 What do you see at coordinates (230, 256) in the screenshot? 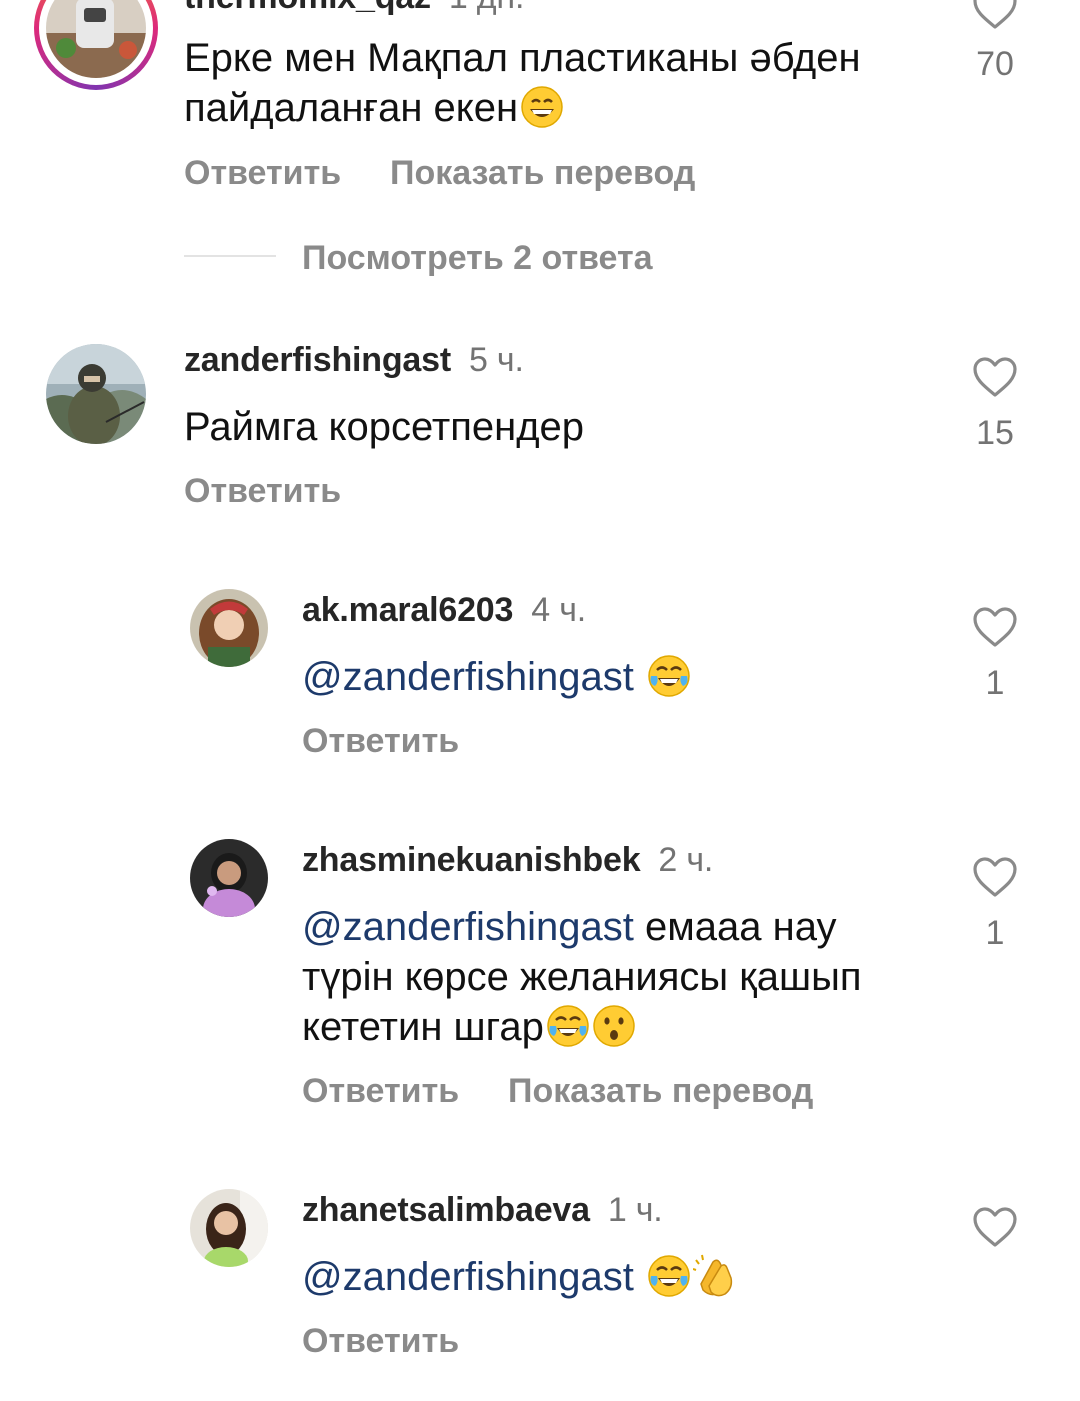
I see `replies-divider` at bounding box center [230, 256].